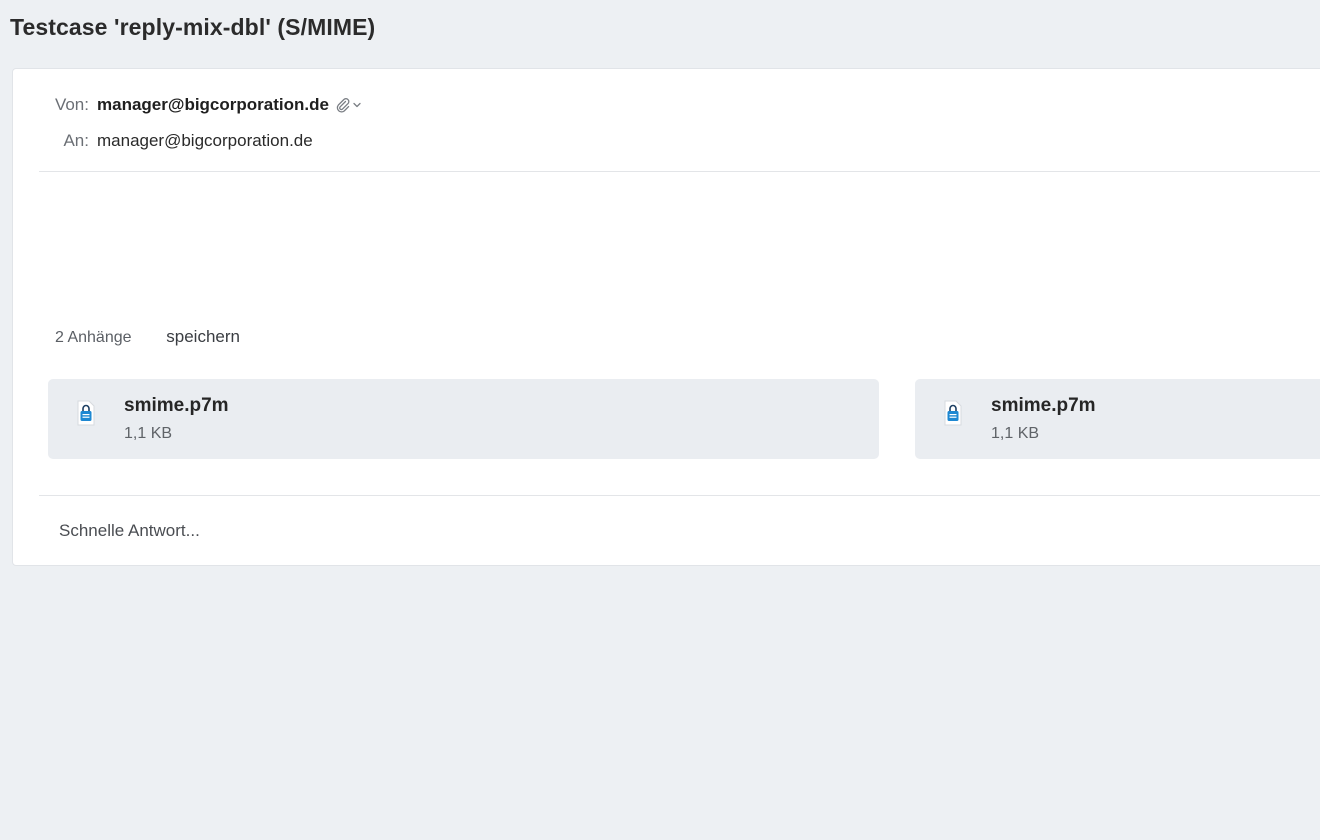 Image resolution: width=1320 pixels, height=840 pixels. Describe the element at coordinates (71, 104) in the screenshot. I see `from-label: Von:` at that location.